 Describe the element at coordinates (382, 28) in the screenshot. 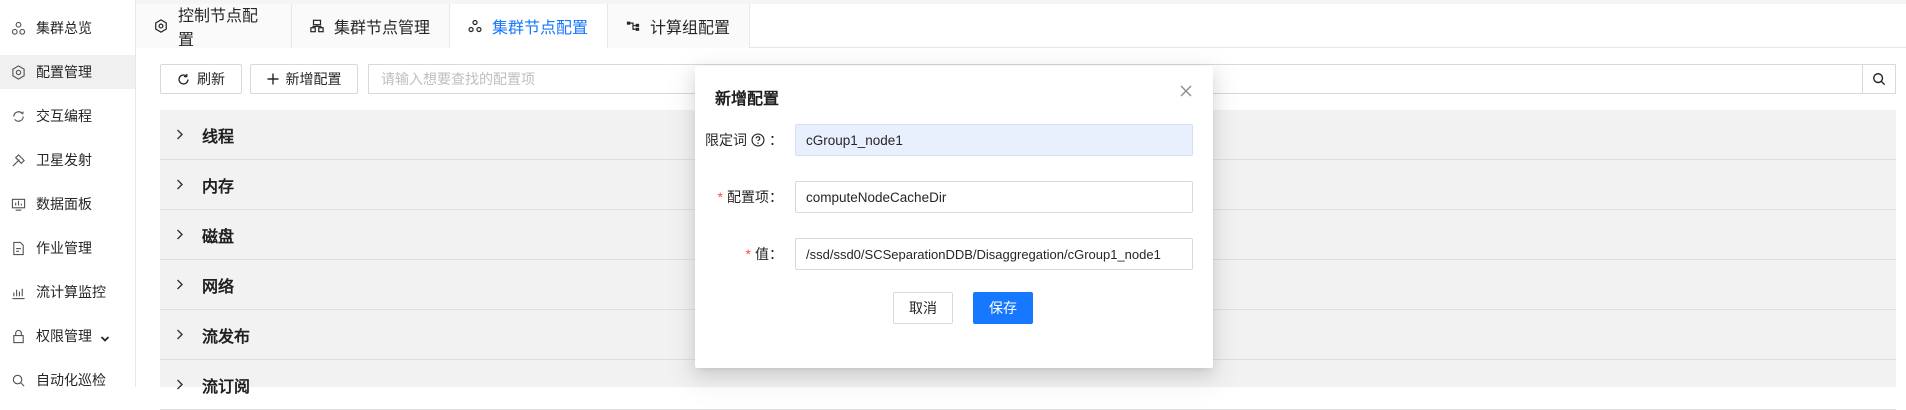

I see `tab-label: 集群节点管理` at that location.